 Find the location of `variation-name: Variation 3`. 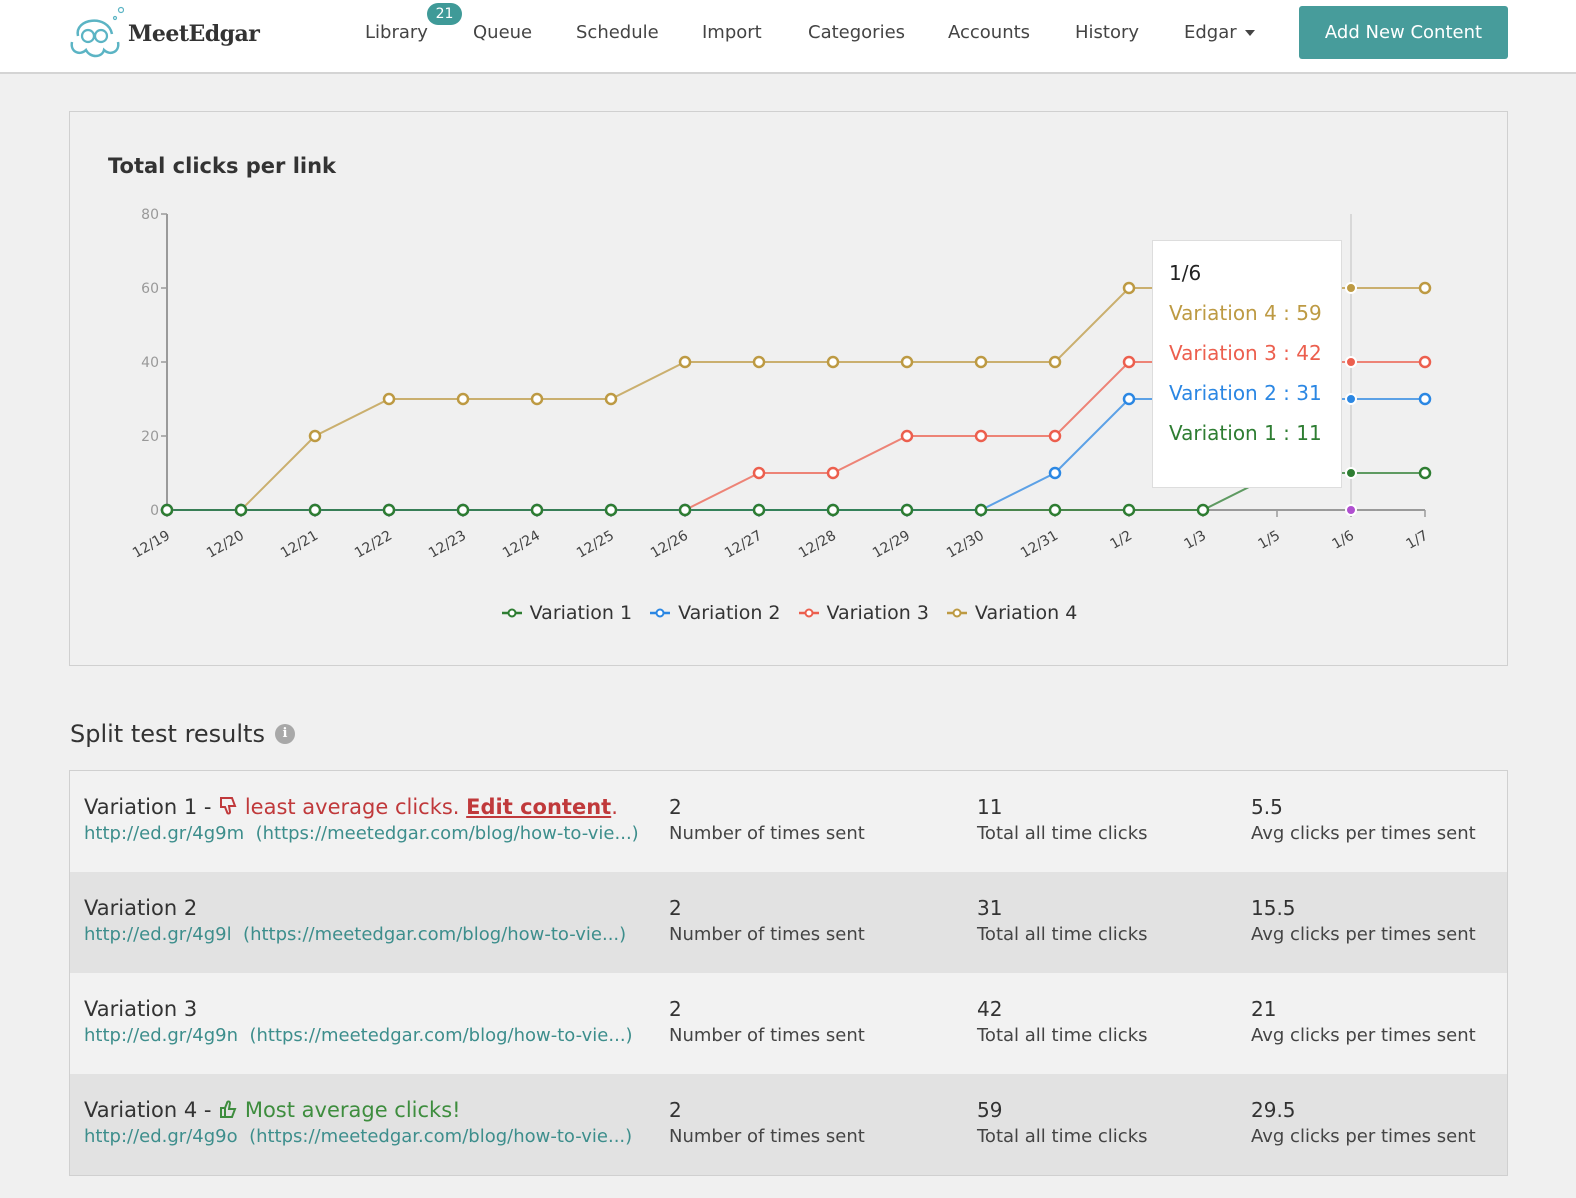

variation-name: Variation 3 is located at coordinates (141, 1009).